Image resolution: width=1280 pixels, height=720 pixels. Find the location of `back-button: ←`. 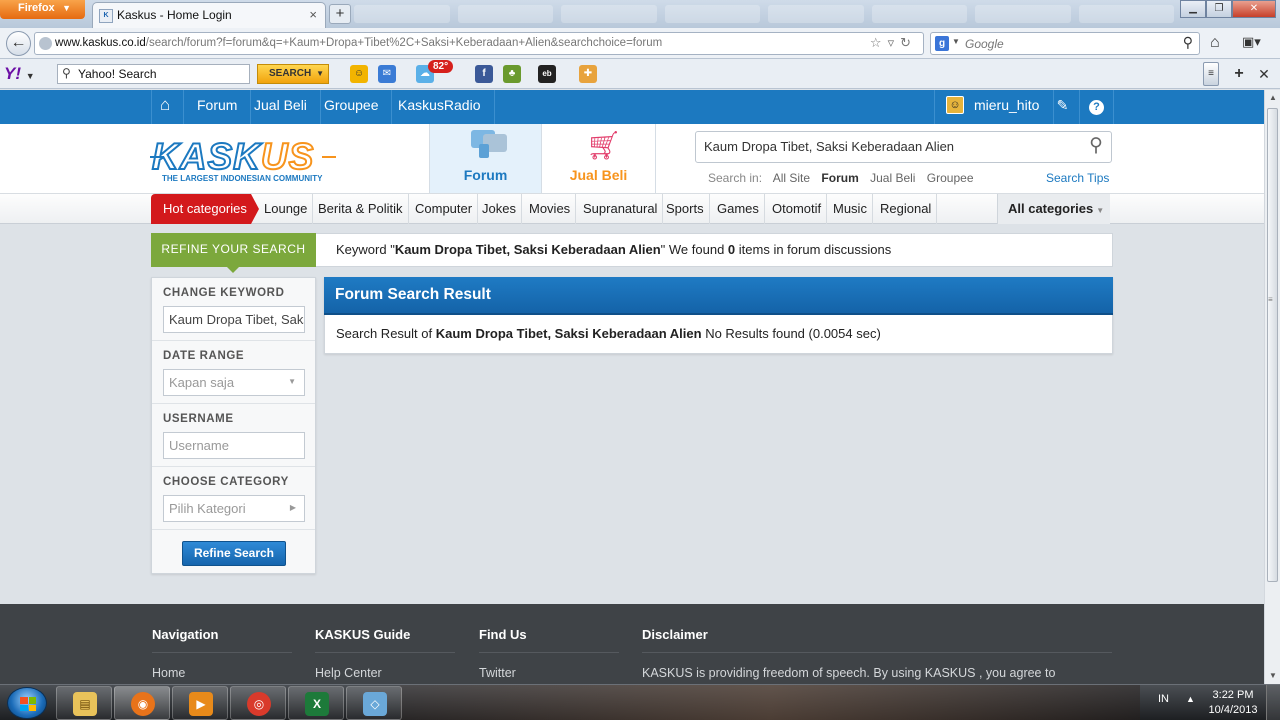

back-button: ← is located at coordinates (18, 43).